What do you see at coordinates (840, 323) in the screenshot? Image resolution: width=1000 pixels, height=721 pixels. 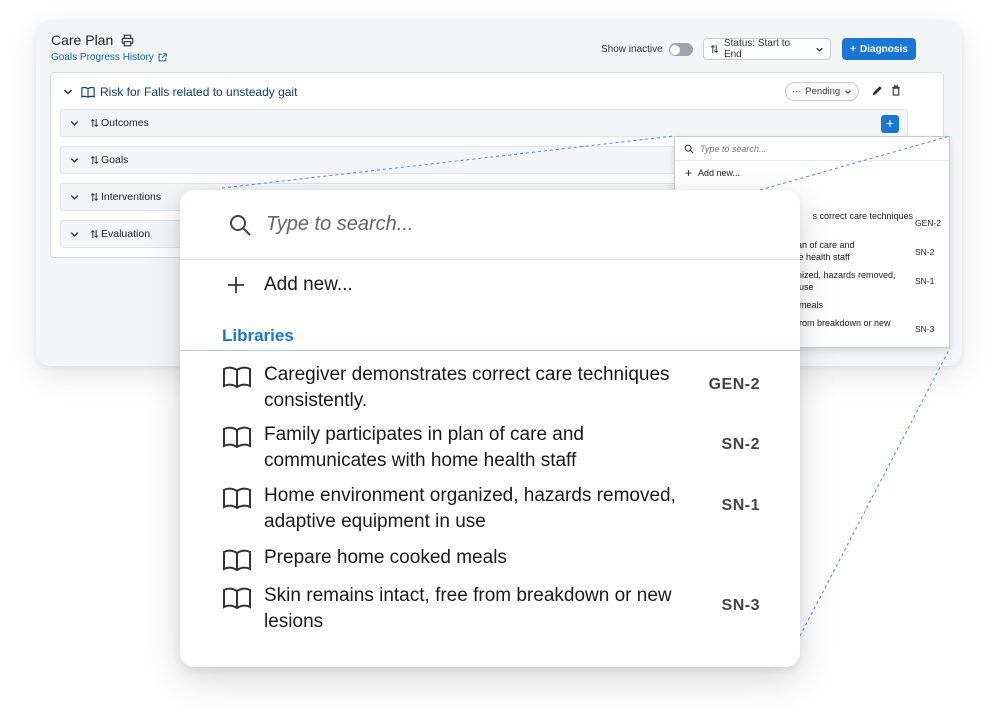 I see `small-item-text: e from breakdown or new` at bounding box center [840, 323].